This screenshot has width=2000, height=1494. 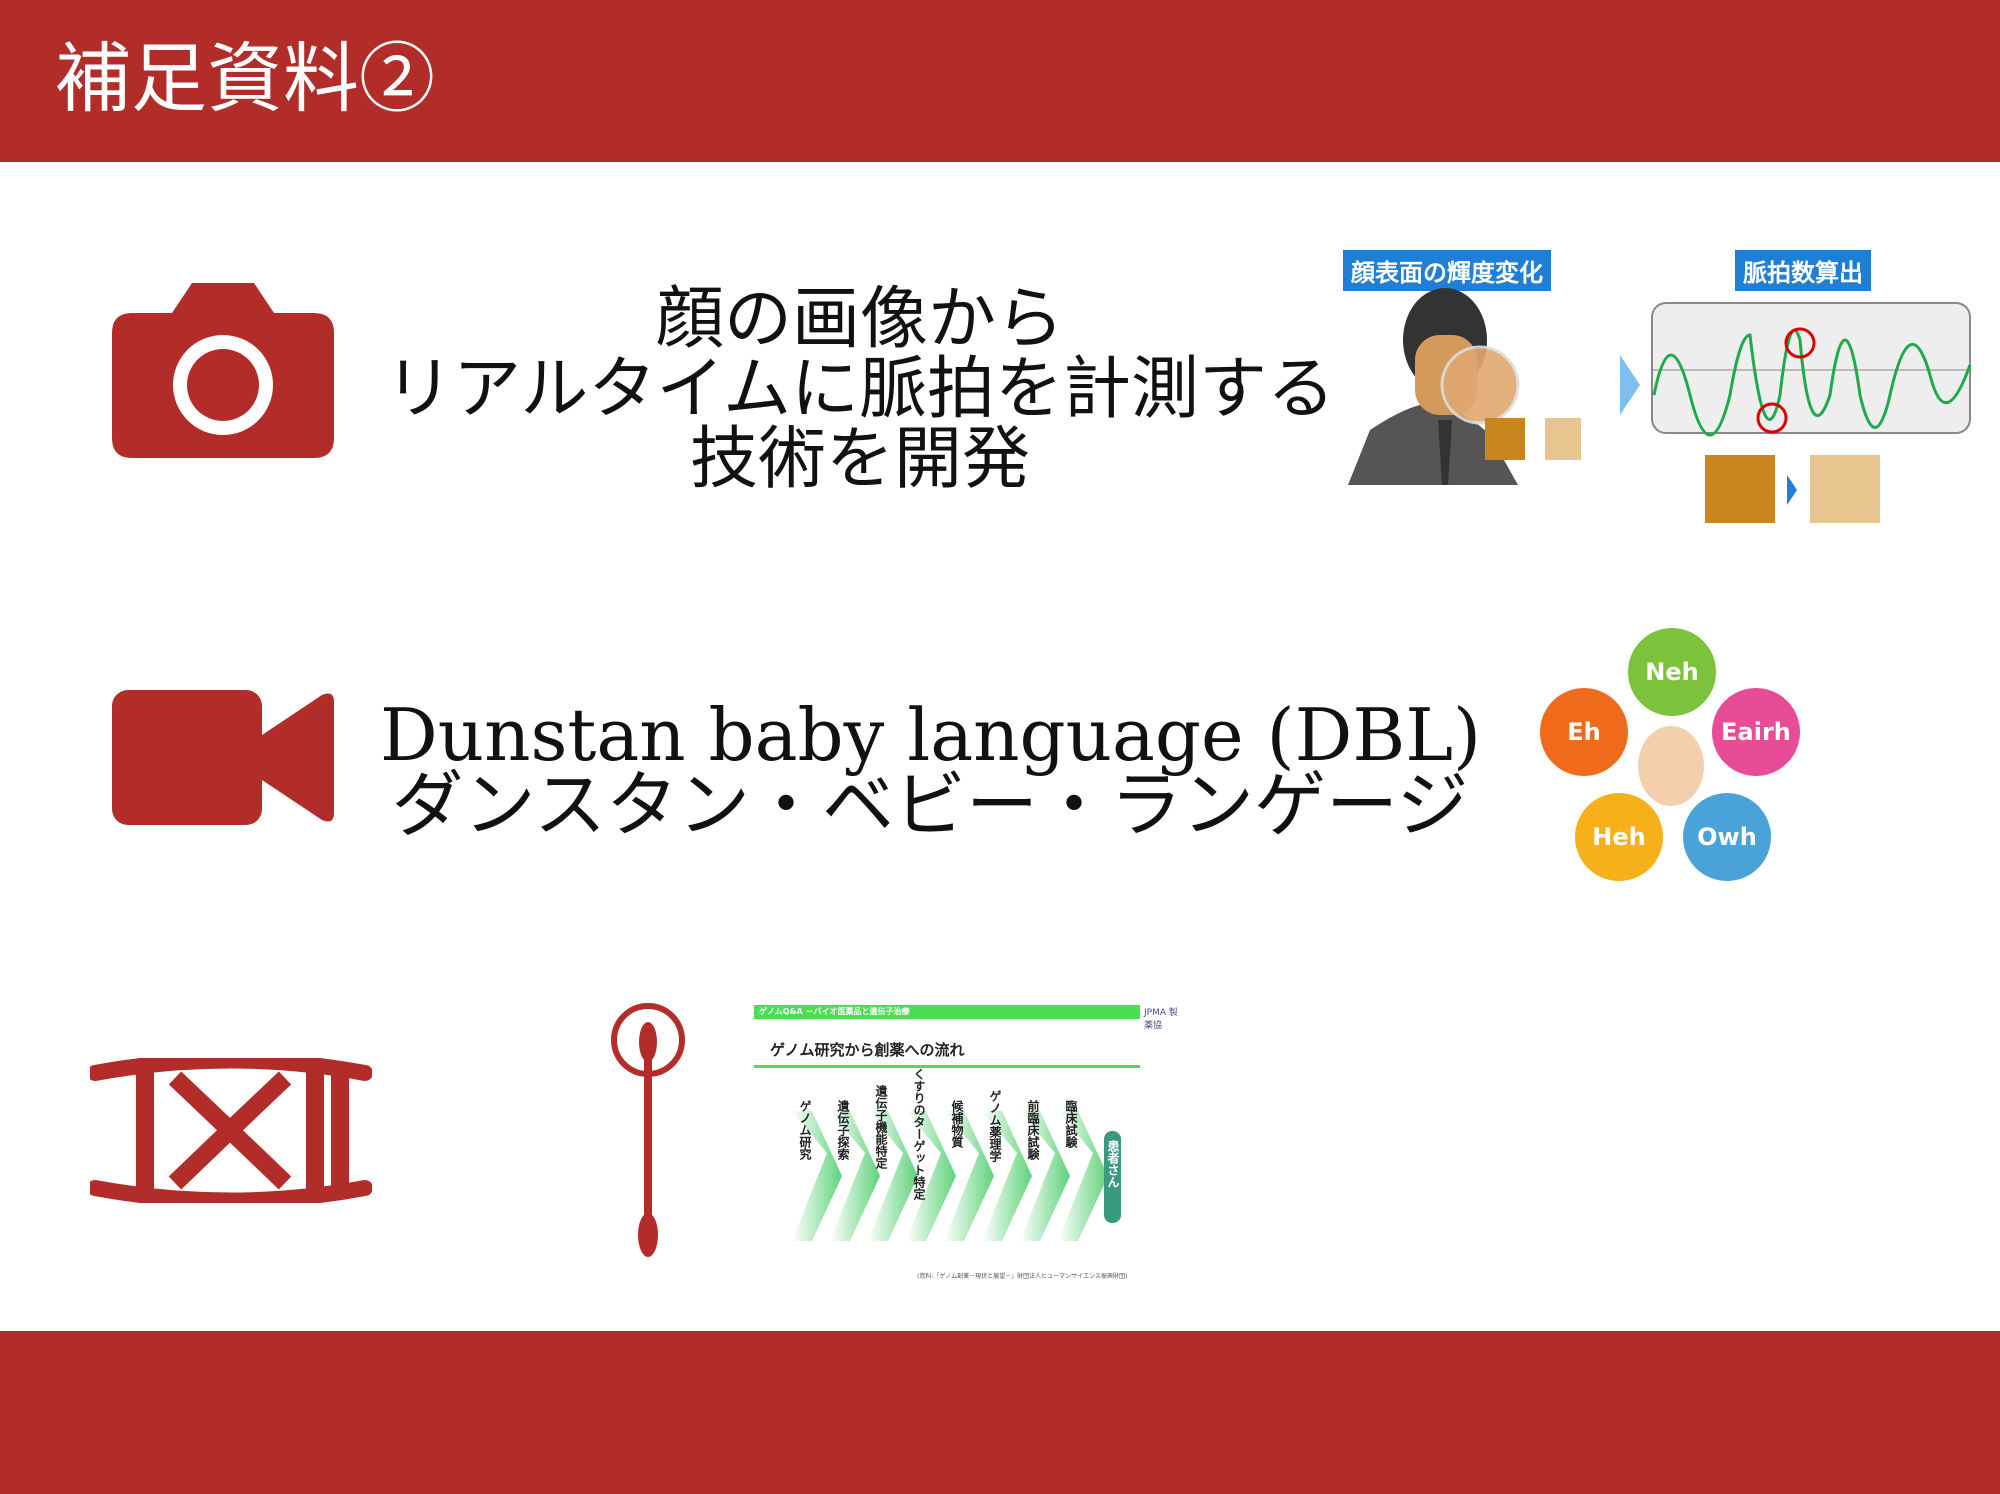 What do you see at coordinates (930, 805) in the screenshot?
I see `text-line: ダンスタン・ベビー・ランゲージ` at bounding box center [930, 805].